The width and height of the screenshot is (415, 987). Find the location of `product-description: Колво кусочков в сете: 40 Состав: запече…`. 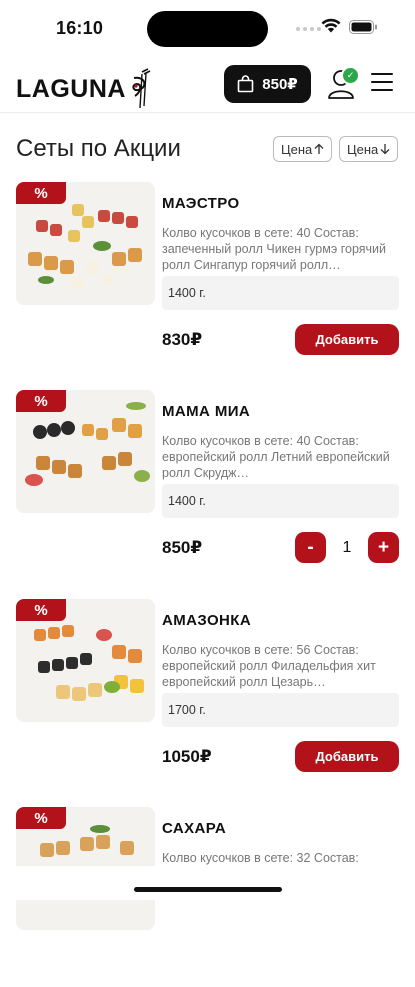

product-description: Колво кусочков в сете: 40 Состав: запече… is located at coordinates (274, 249).